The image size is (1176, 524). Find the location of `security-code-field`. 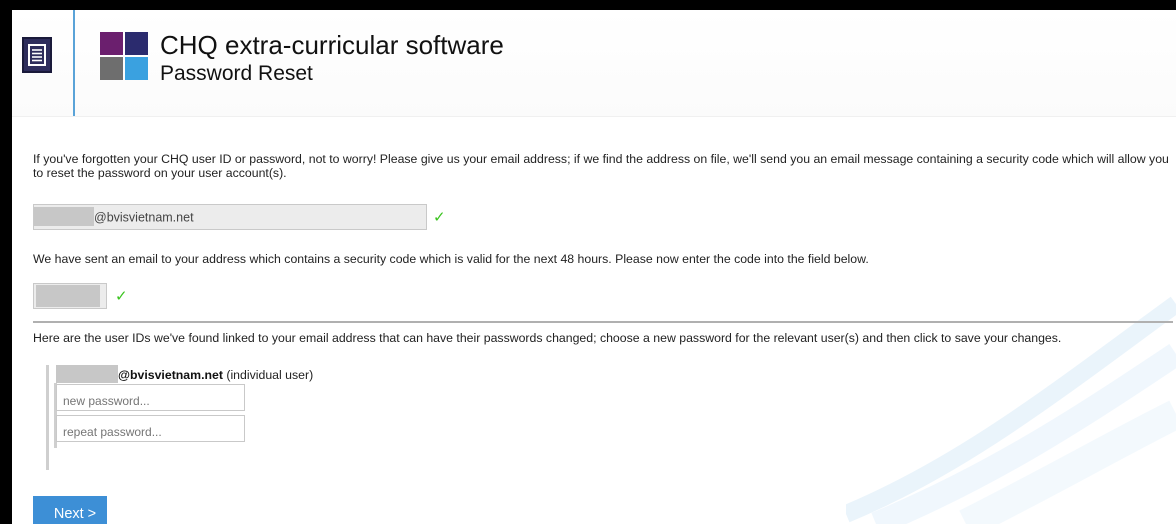

security-code-field is located at coordinates (70, 296).